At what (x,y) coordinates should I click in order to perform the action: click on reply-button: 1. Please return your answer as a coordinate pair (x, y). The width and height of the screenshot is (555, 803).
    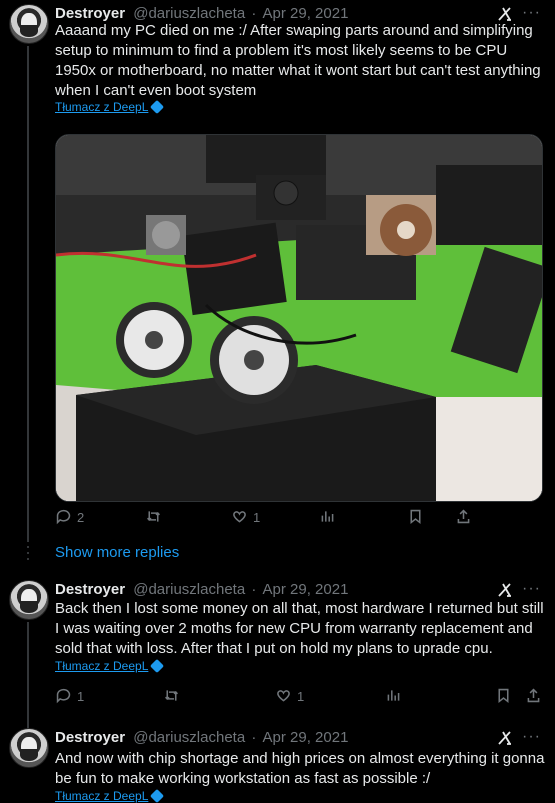
    Looking at the image, I should click on (69, 697).